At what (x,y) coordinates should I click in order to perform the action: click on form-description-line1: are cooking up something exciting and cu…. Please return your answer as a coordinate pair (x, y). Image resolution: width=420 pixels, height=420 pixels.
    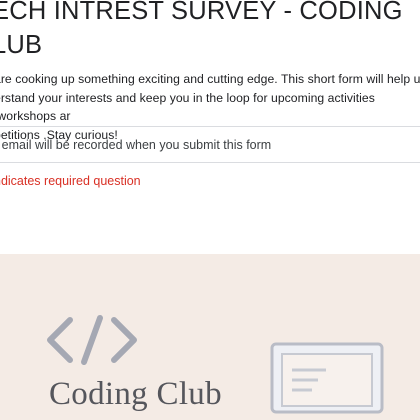
    Looking at the image, I should click on (210, 79).